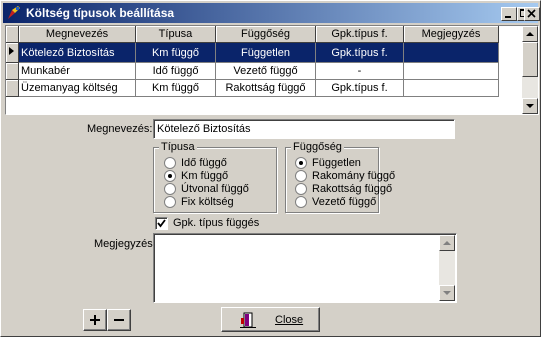  I want to click on cell-dependency: Rakottság függő, so click(265, 88).